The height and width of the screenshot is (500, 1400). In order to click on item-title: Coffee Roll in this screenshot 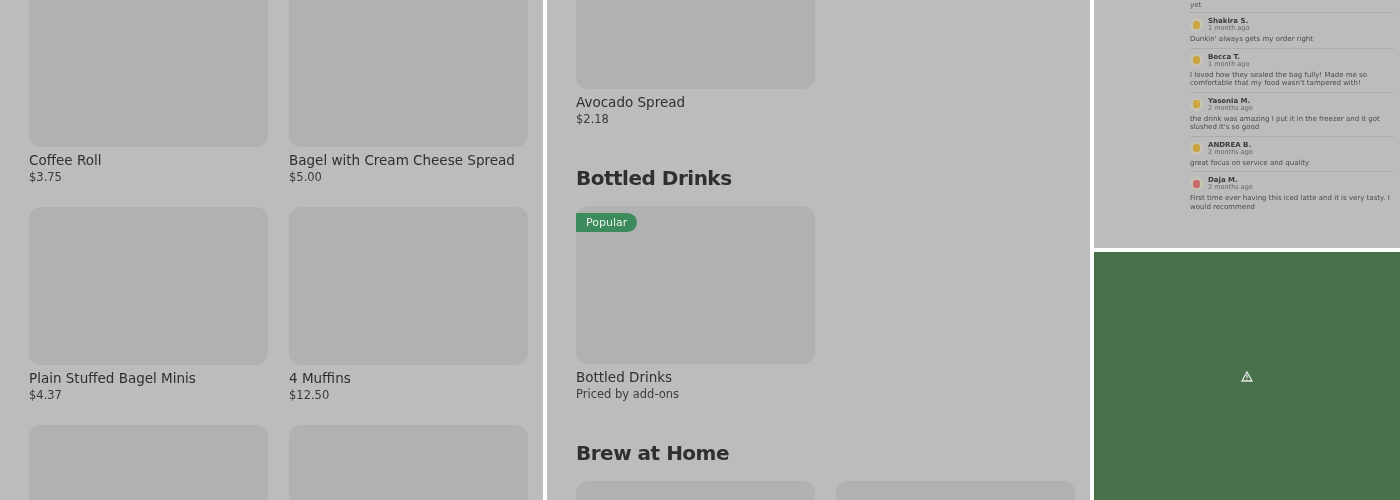, I will do `click(66, 160)`.